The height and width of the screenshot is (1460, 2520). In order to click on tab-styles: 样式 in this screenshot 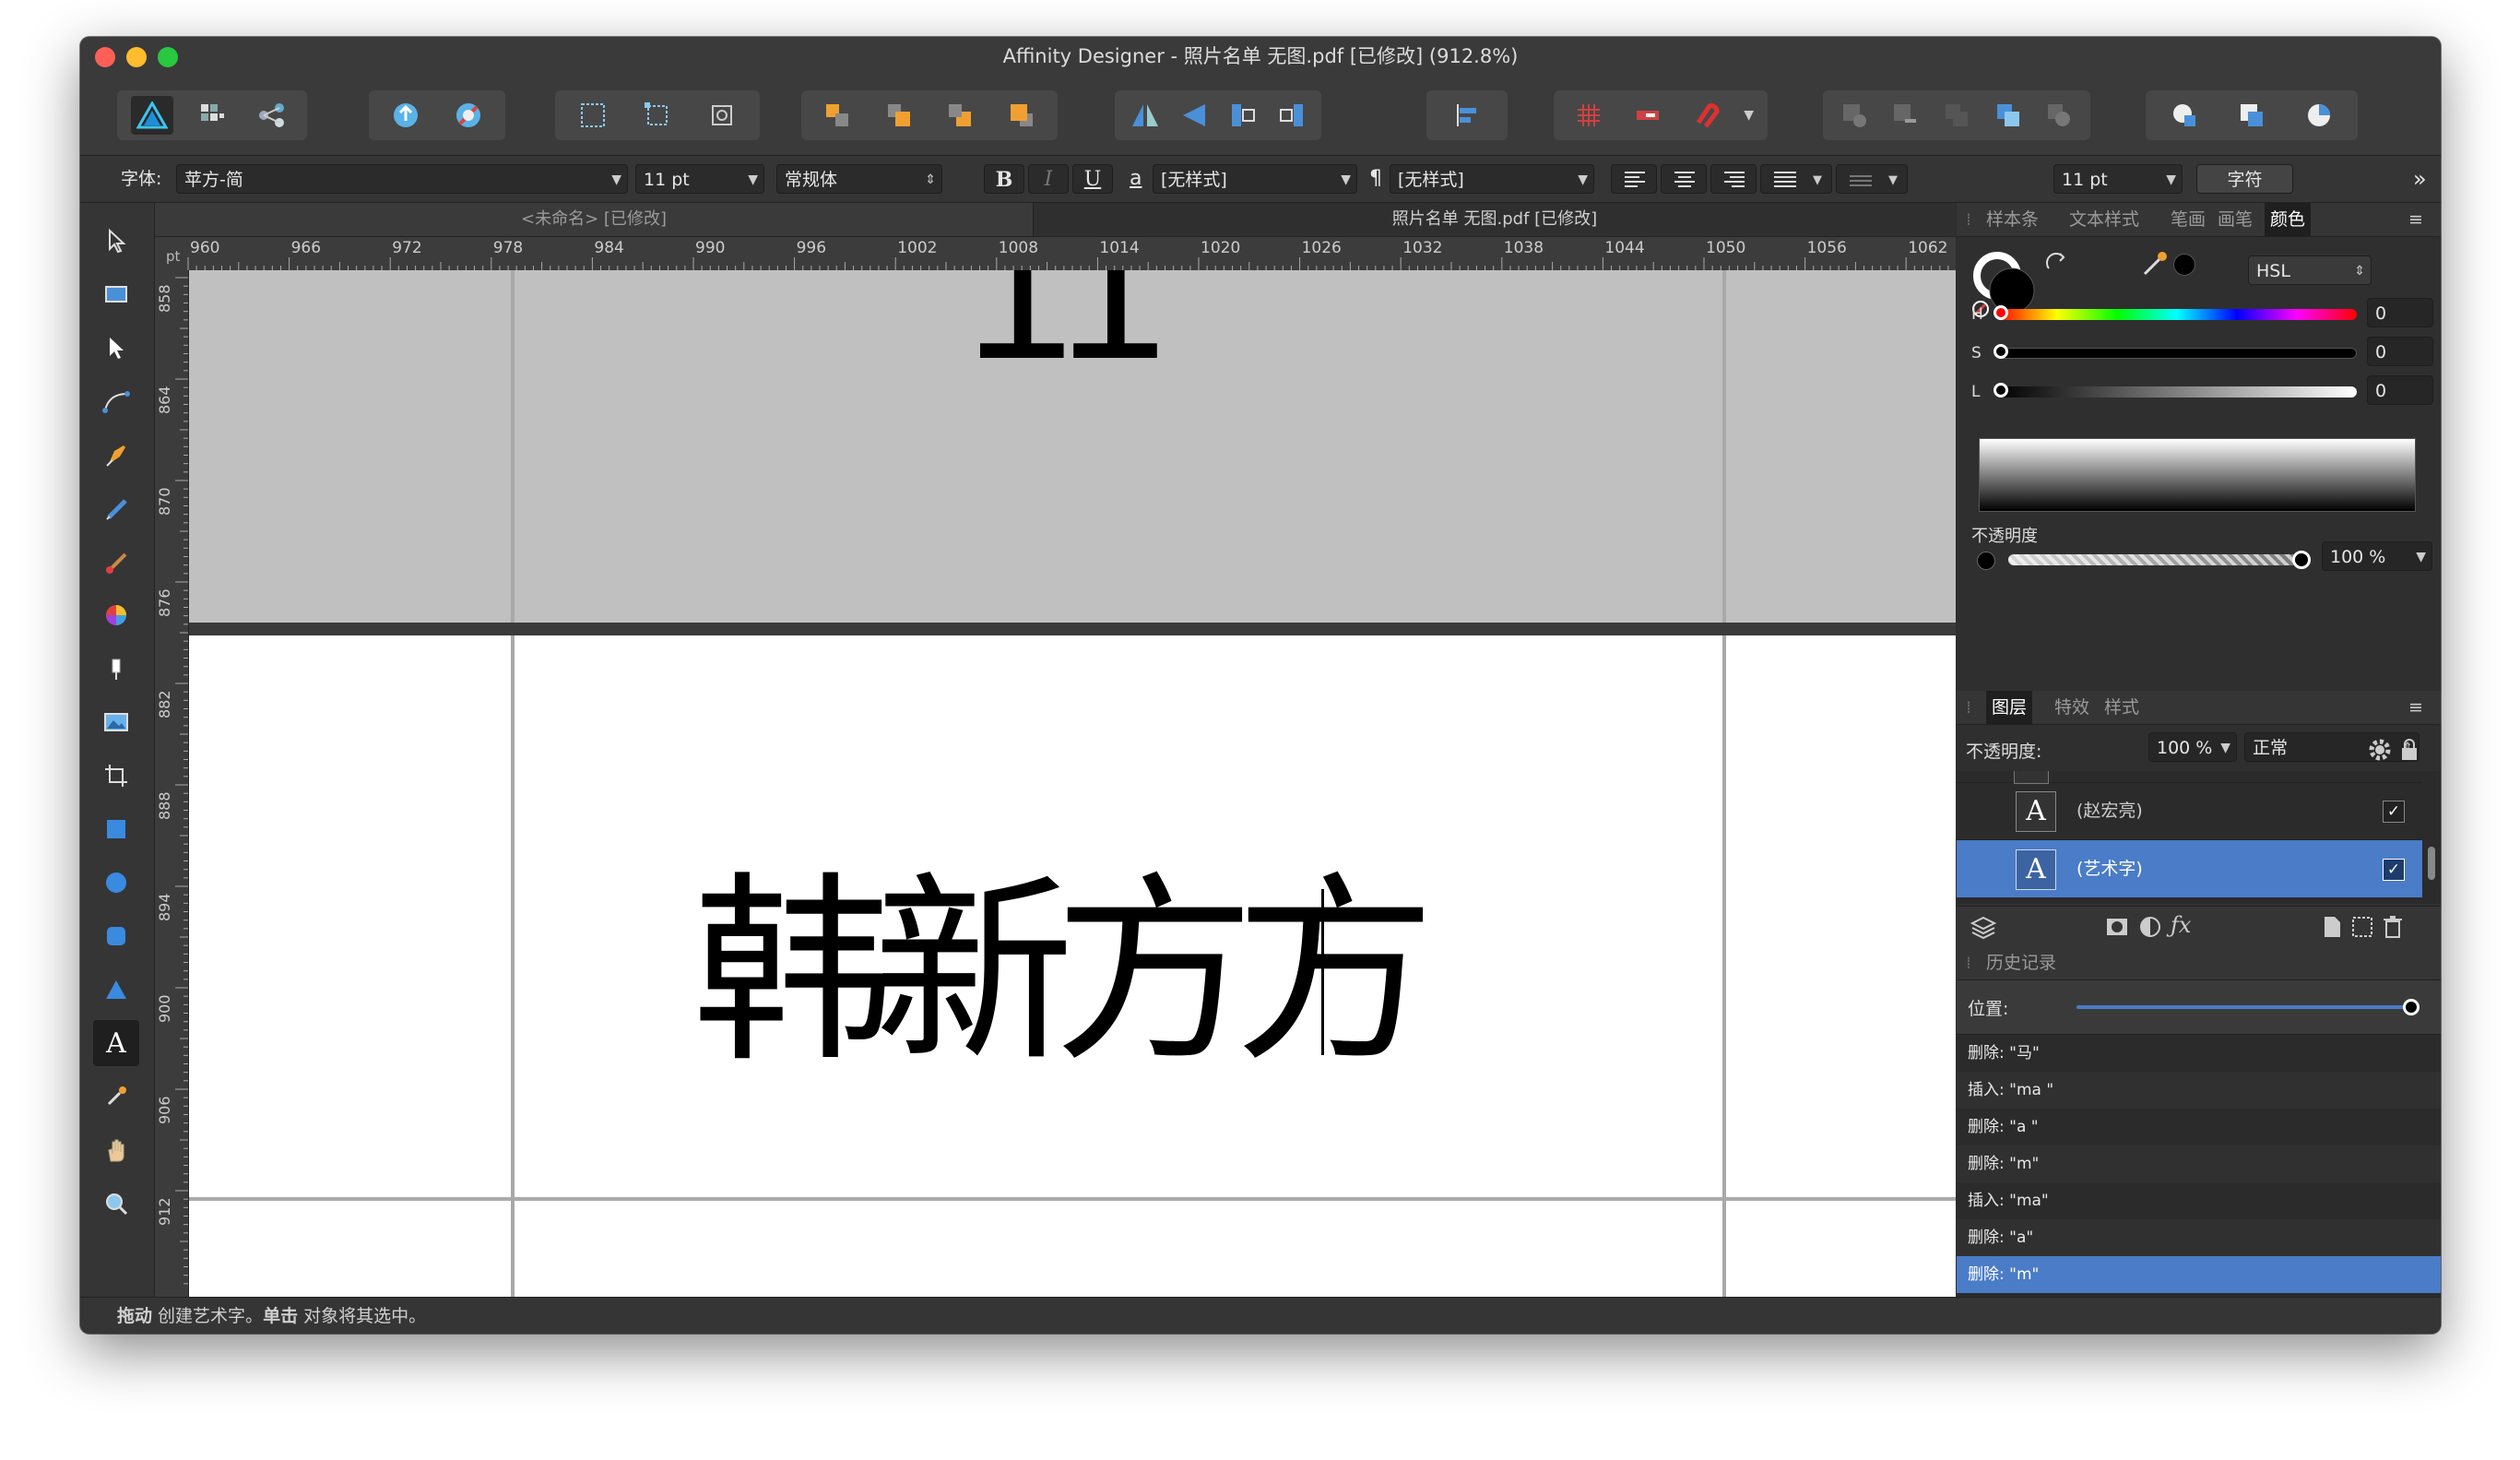, I will do `click(2121, 707)`.